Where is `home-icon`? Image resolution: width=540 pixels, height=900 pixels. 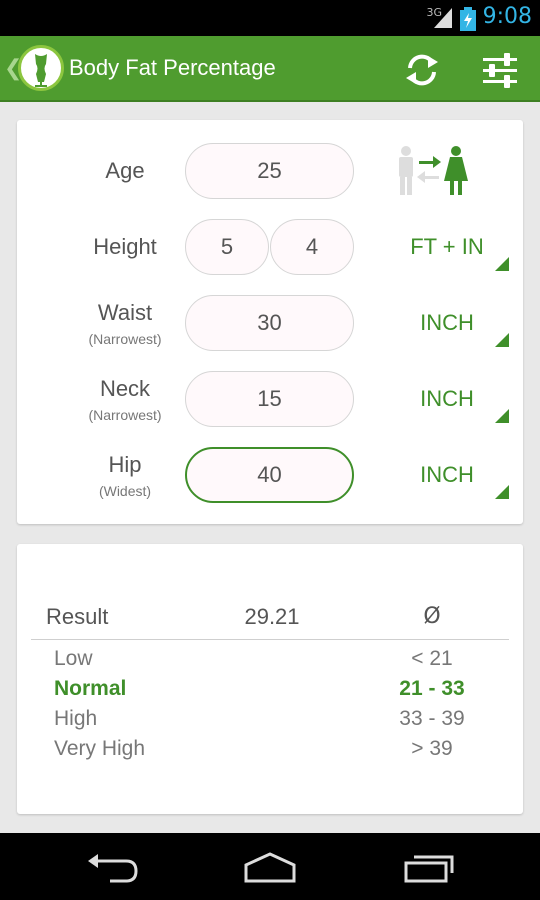
home-icon is located at coordinates (270, 867).